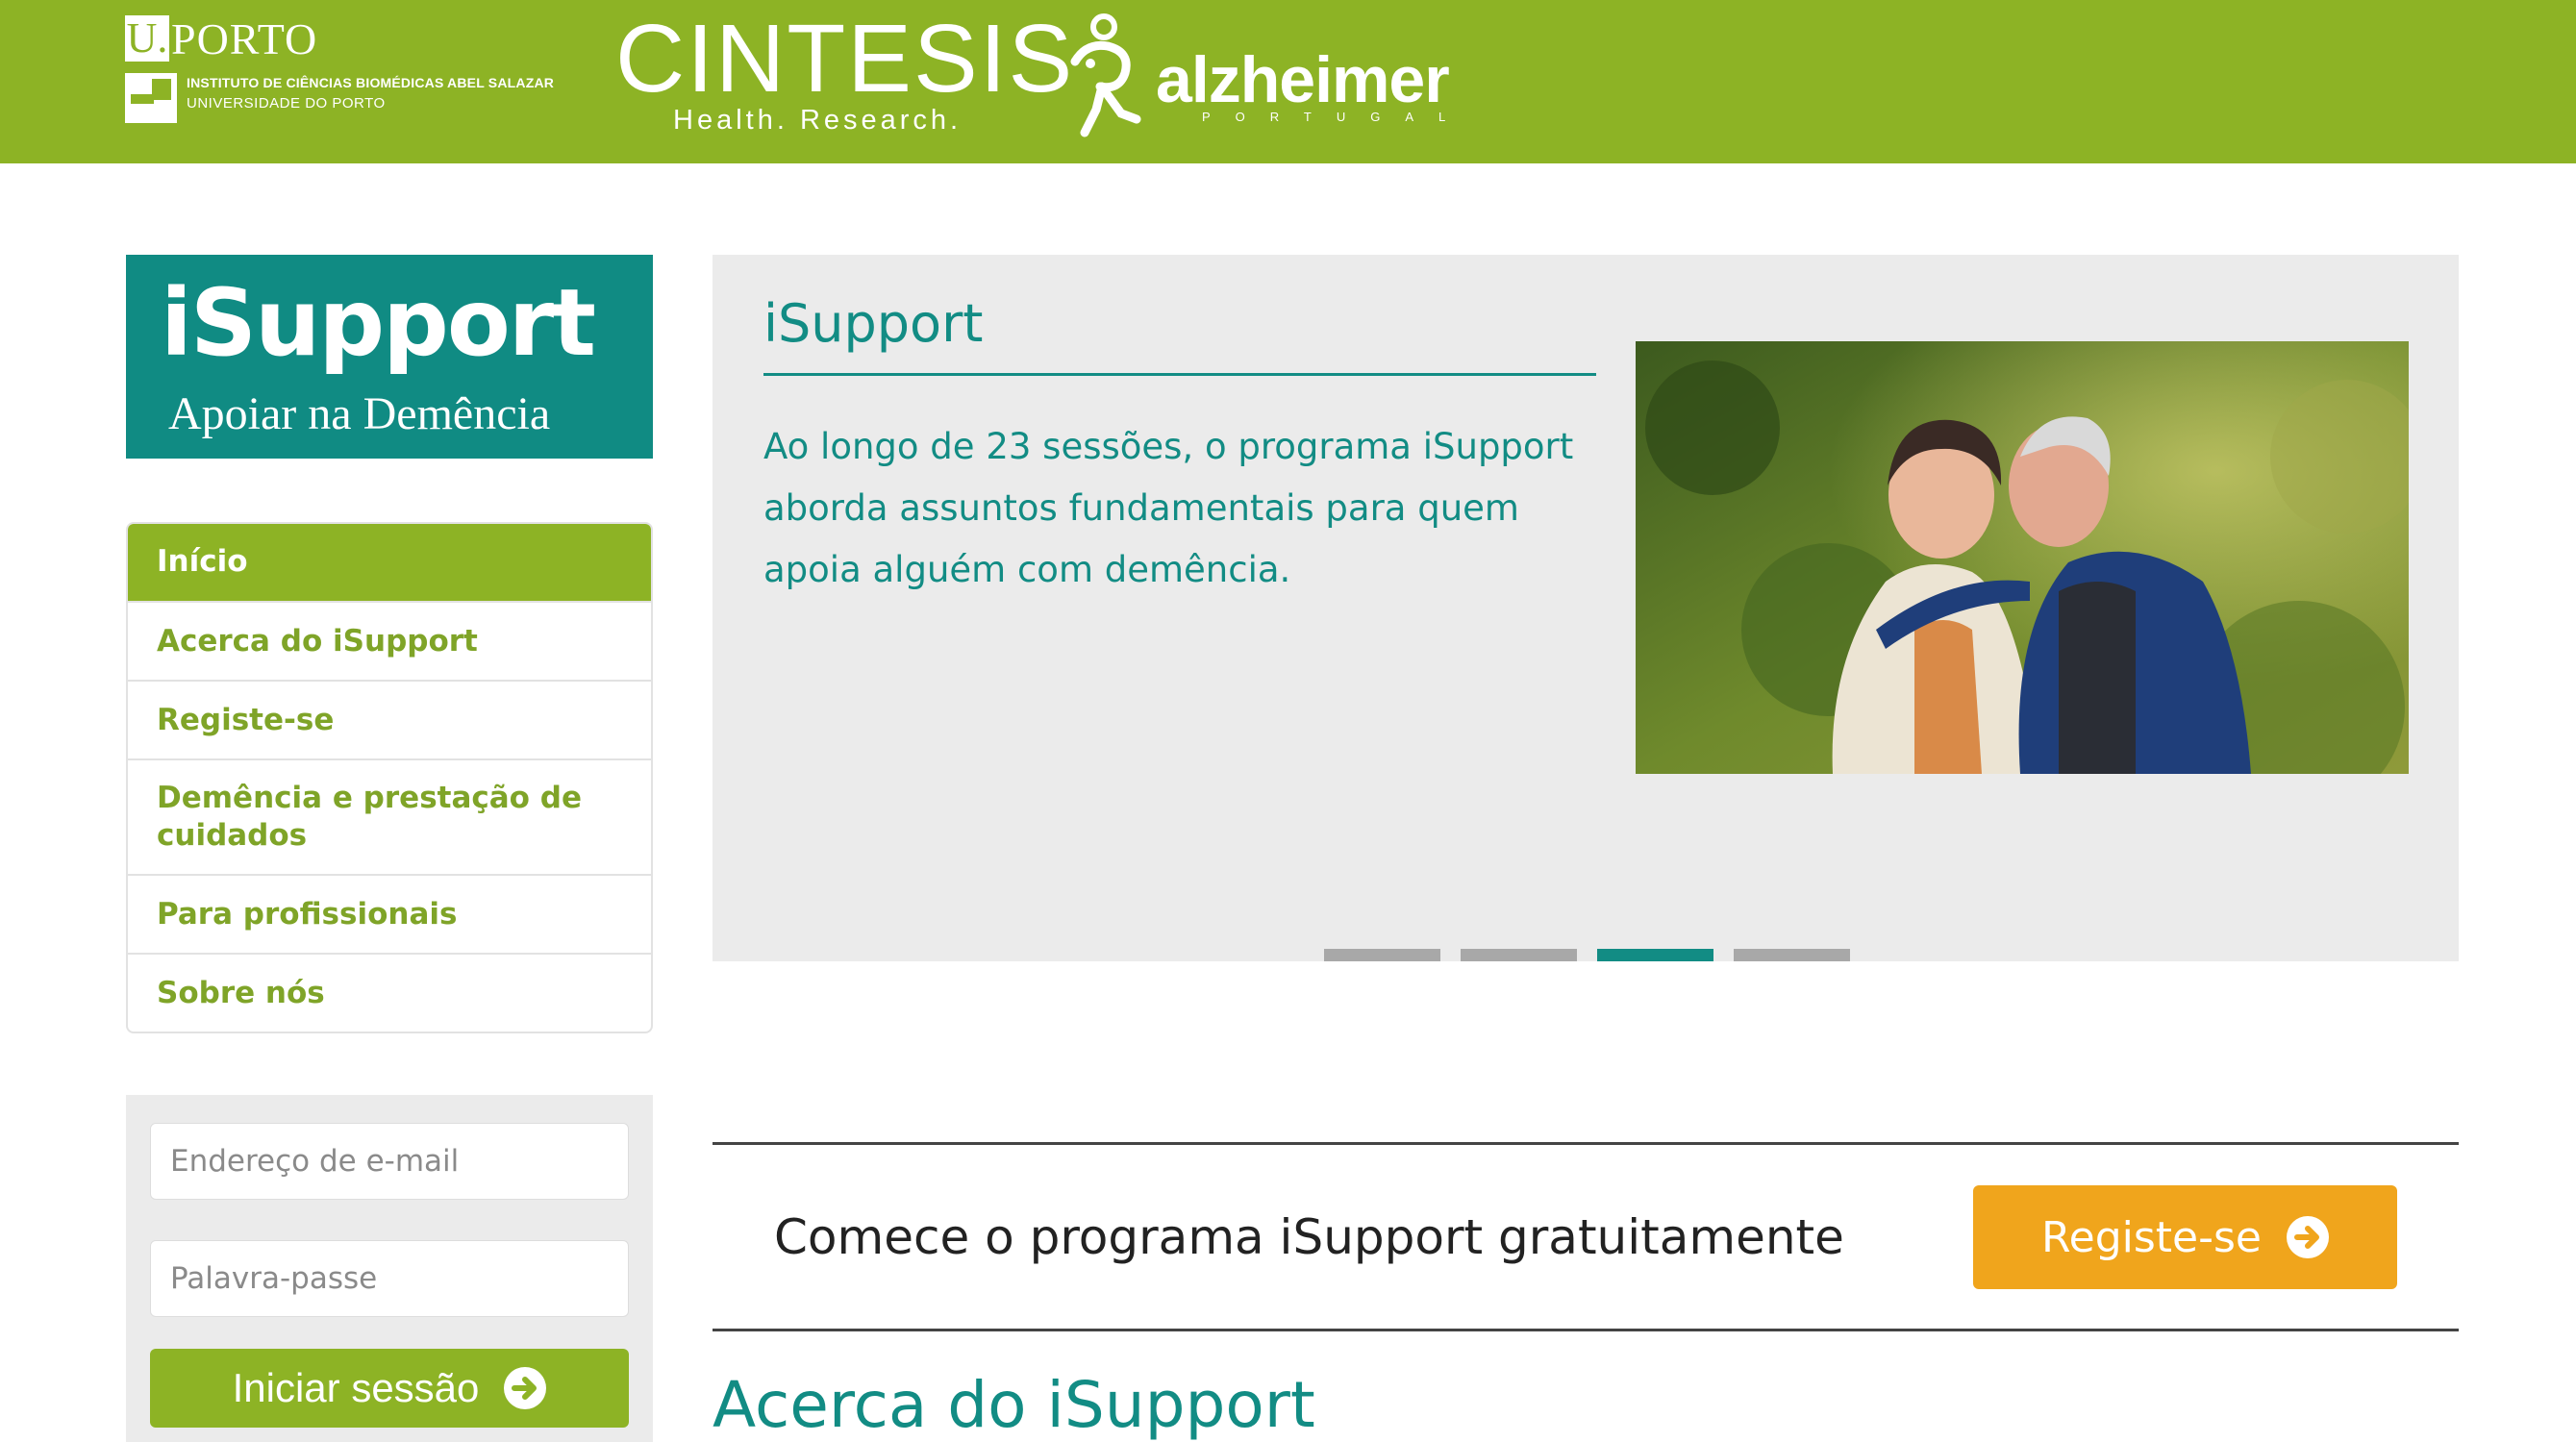 This screenshot has height=1442, width=2576. What do you see at coordinates (389, 913) in the screenshot?
I see `nav-item-profissionais: Para profissionais` at bounding box center [389, 913].